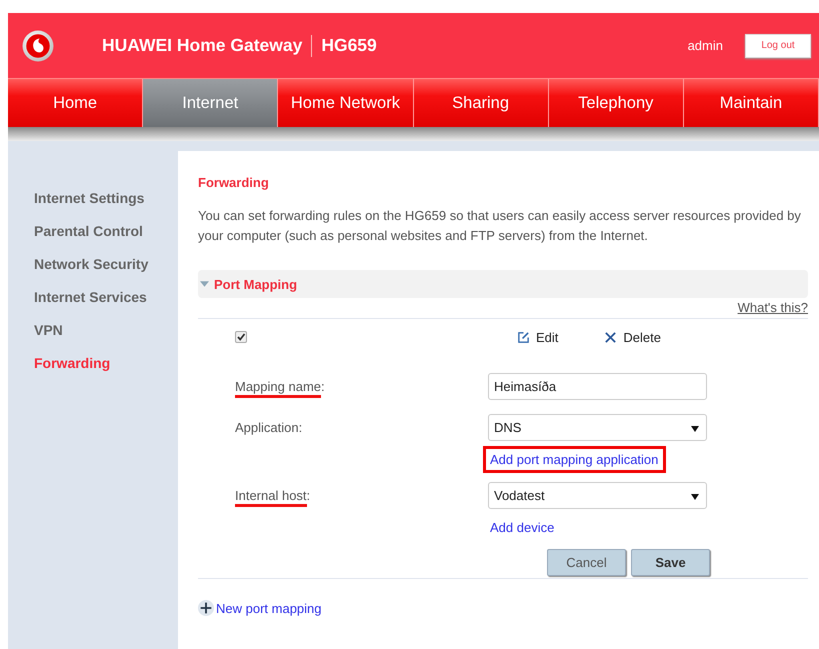  Describe the element at coordinates (670, 562) in the screenshot. I see `save-button: Save` at that location.